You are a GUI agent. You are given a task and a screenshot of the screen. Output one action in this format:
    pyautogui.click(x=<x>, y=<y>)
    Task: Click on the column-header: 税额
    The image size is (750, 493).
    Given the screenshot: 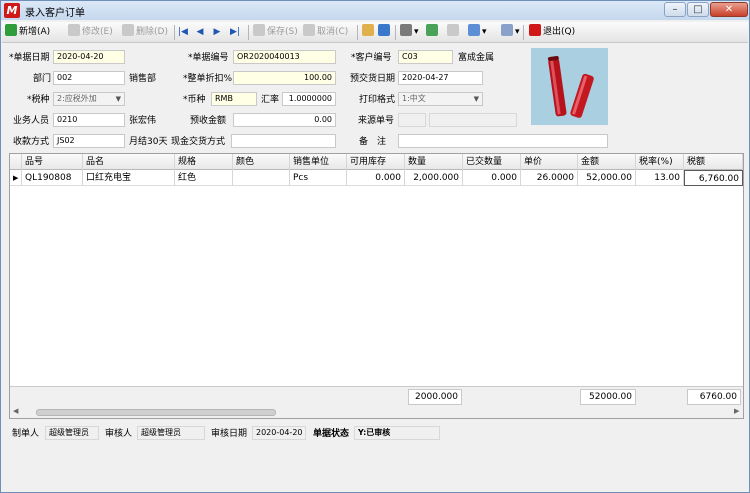 What is the action you would take?
    pyautogui.click(x=713, y=162)
    